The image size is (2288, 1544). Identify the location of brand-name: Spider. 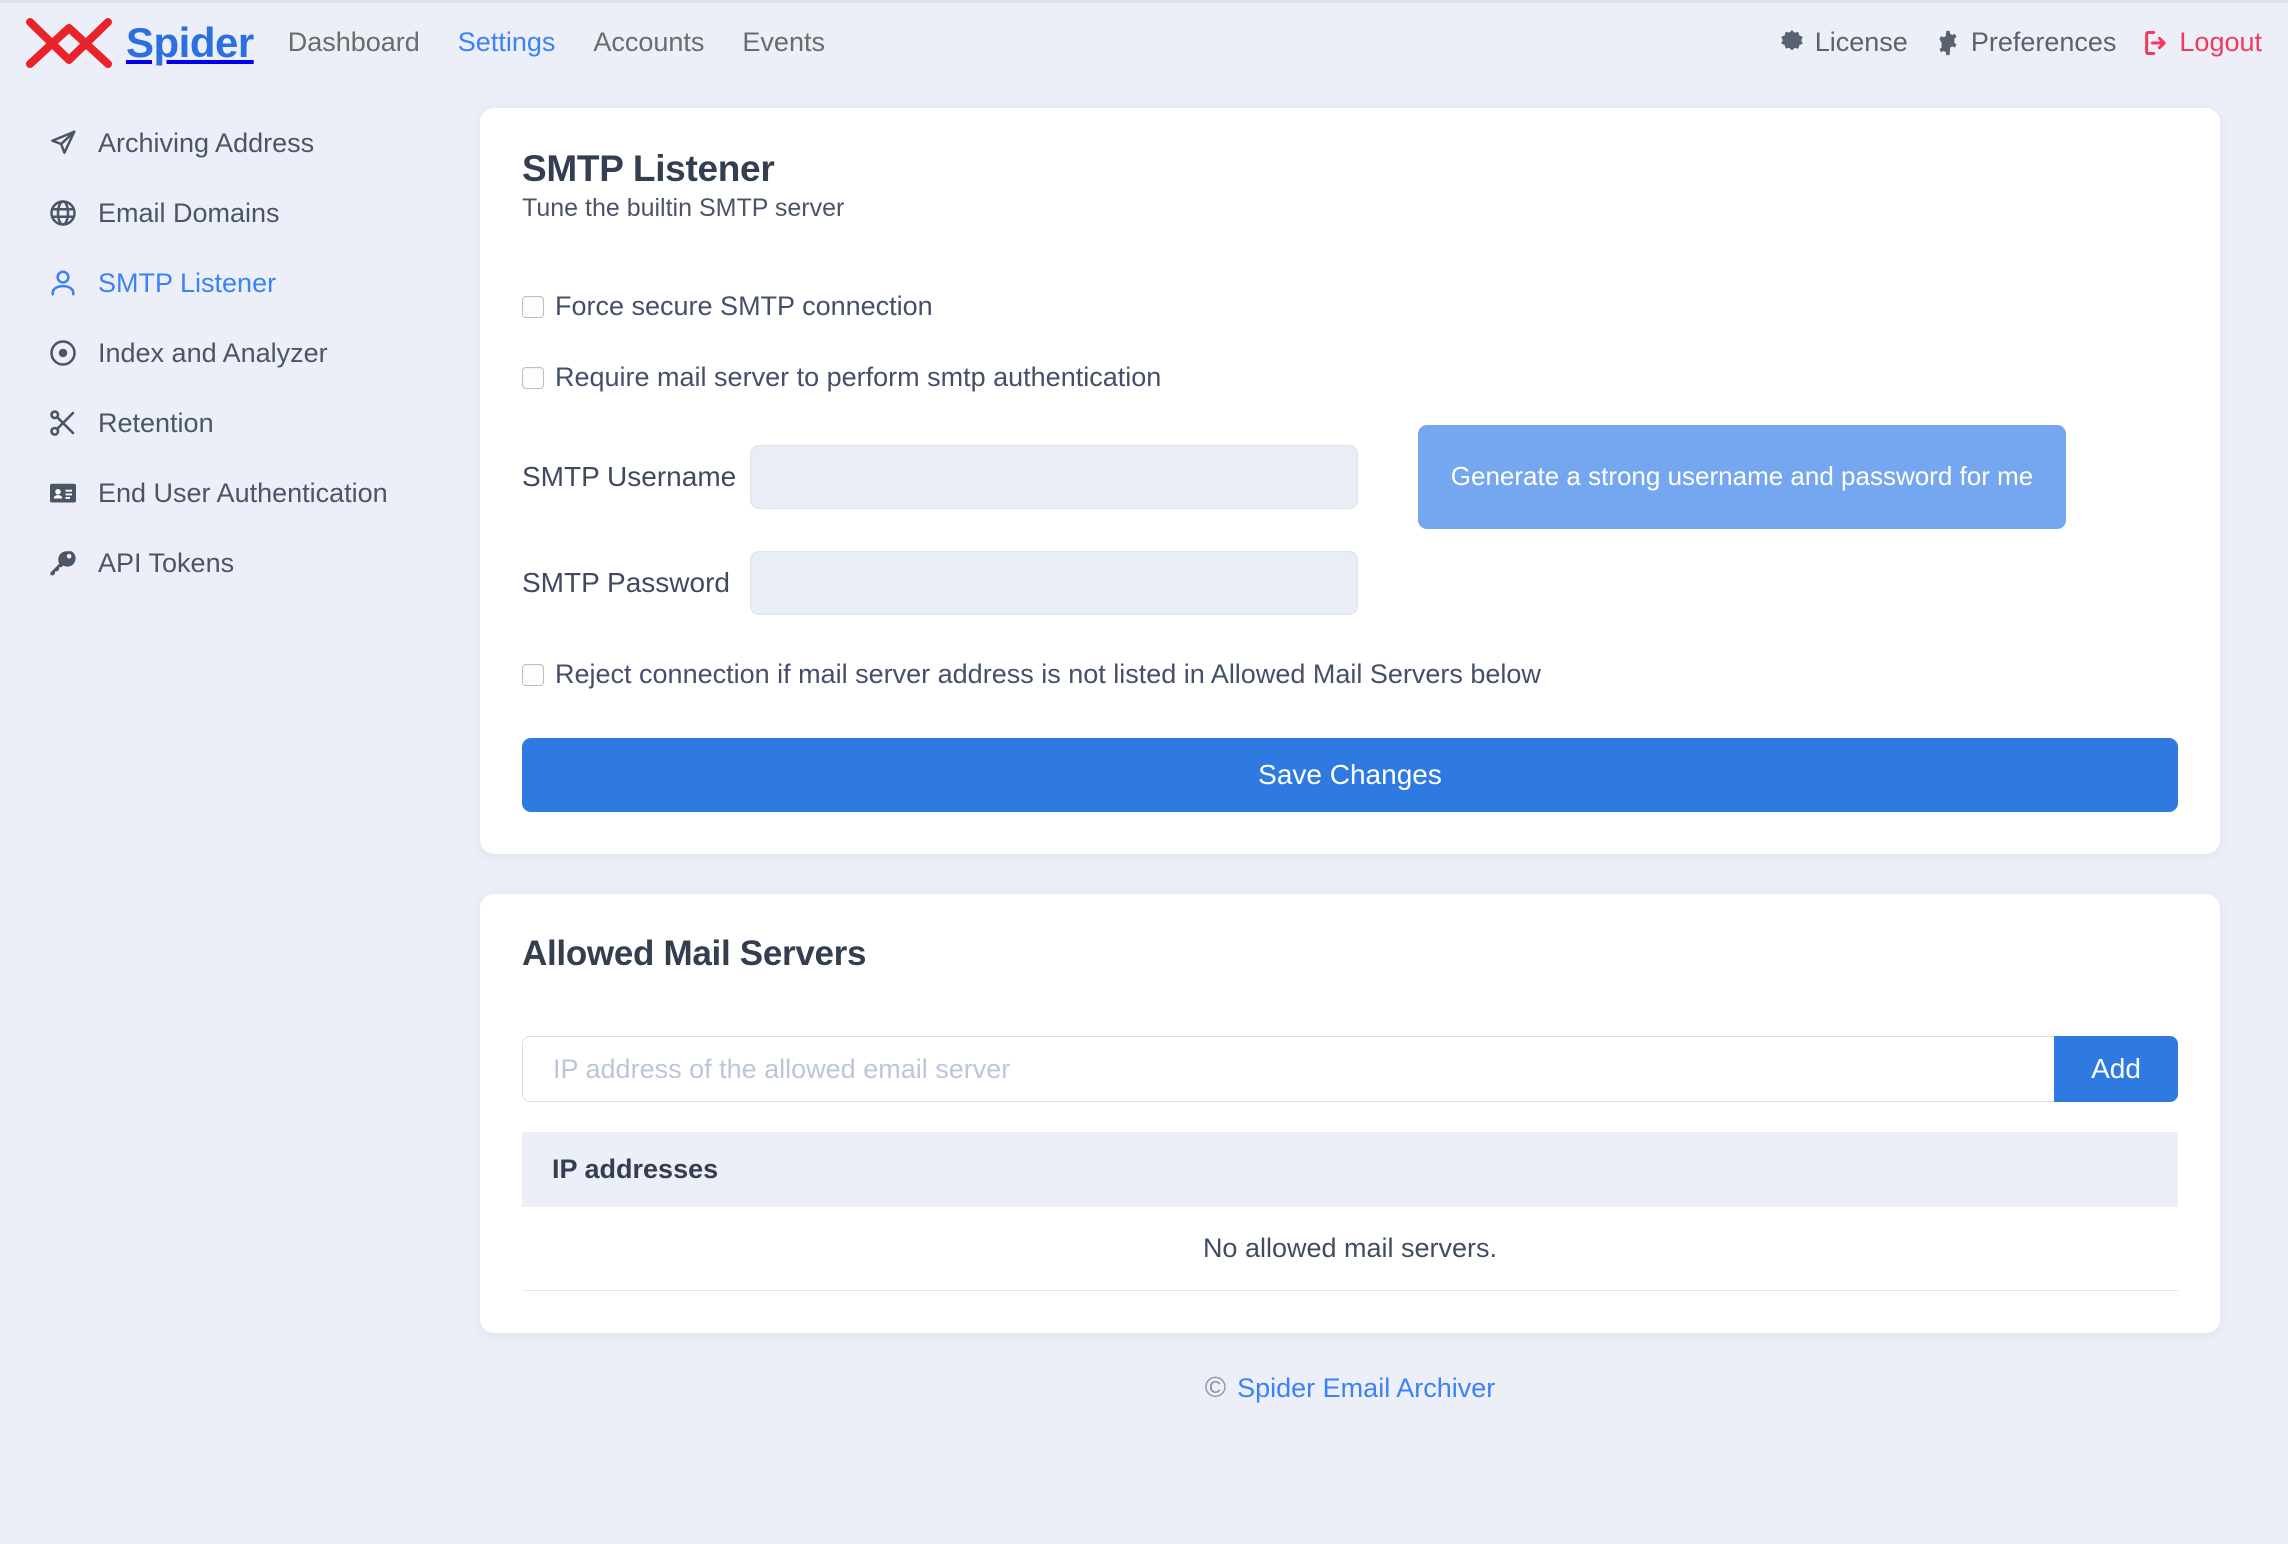
(190, 42).